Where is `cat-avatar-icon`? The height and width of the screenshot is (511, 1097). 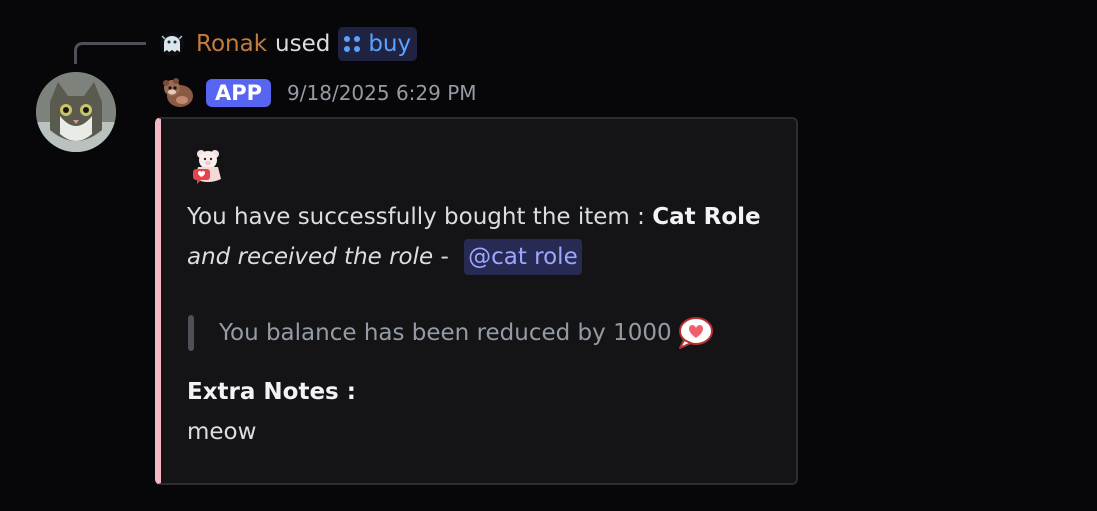 cat-avatar-icon is located at coordinates (76, 112).